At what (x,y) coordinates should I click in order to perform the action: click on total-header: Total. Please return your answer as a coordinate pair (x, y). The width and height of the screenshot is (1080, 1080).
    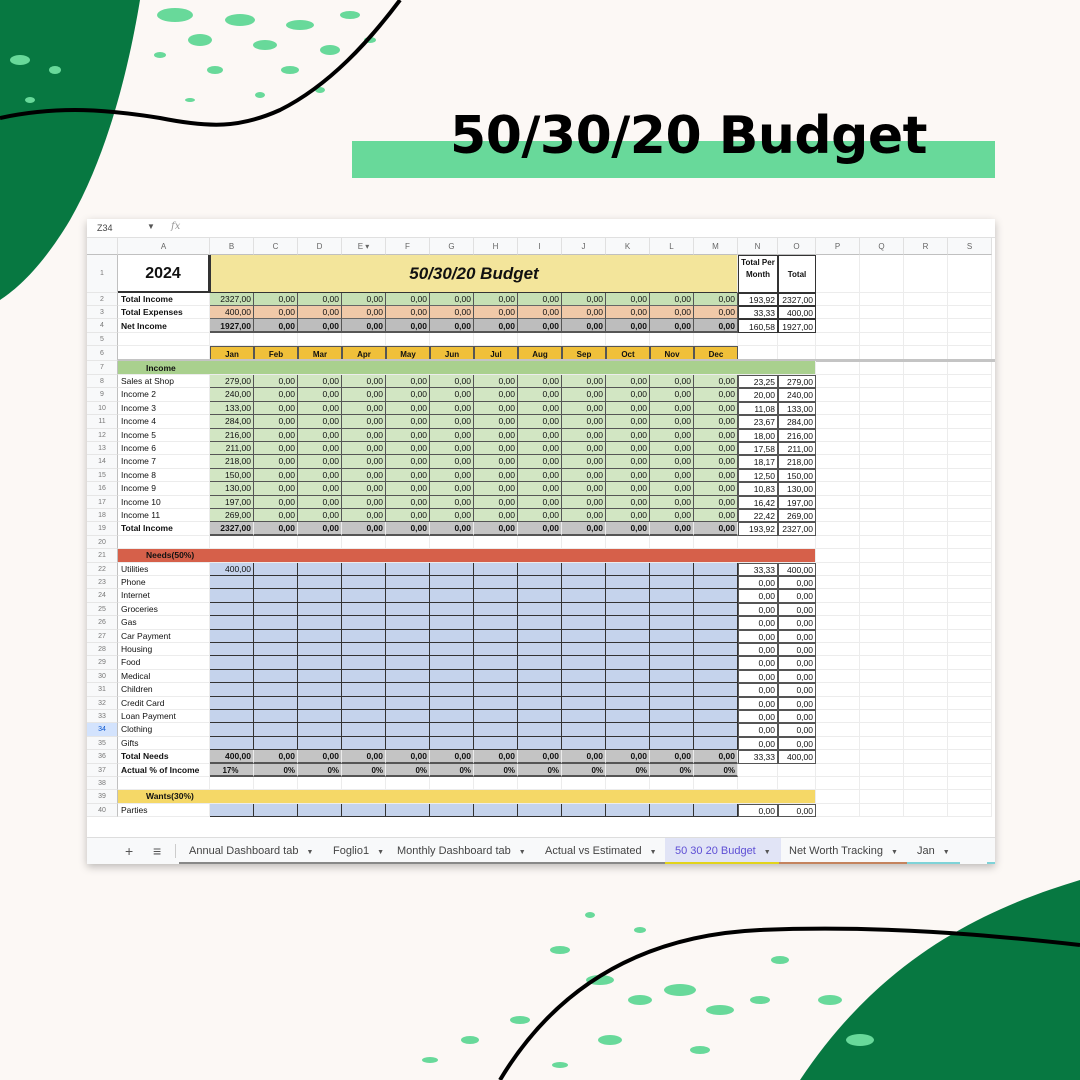
    Looking at the image, I should click on (797, 274).